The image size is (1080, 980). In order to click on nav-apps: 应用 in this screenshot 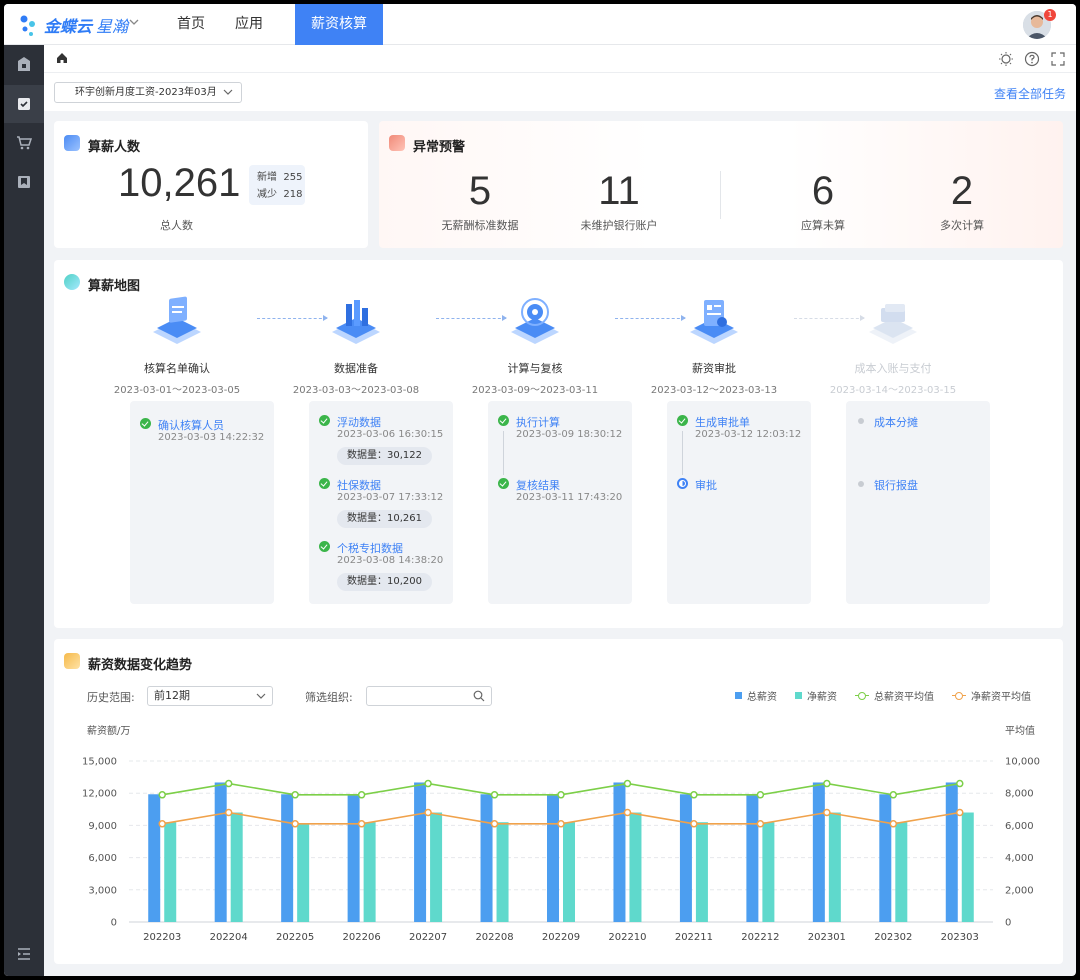, I will do `click(249, 24)`.